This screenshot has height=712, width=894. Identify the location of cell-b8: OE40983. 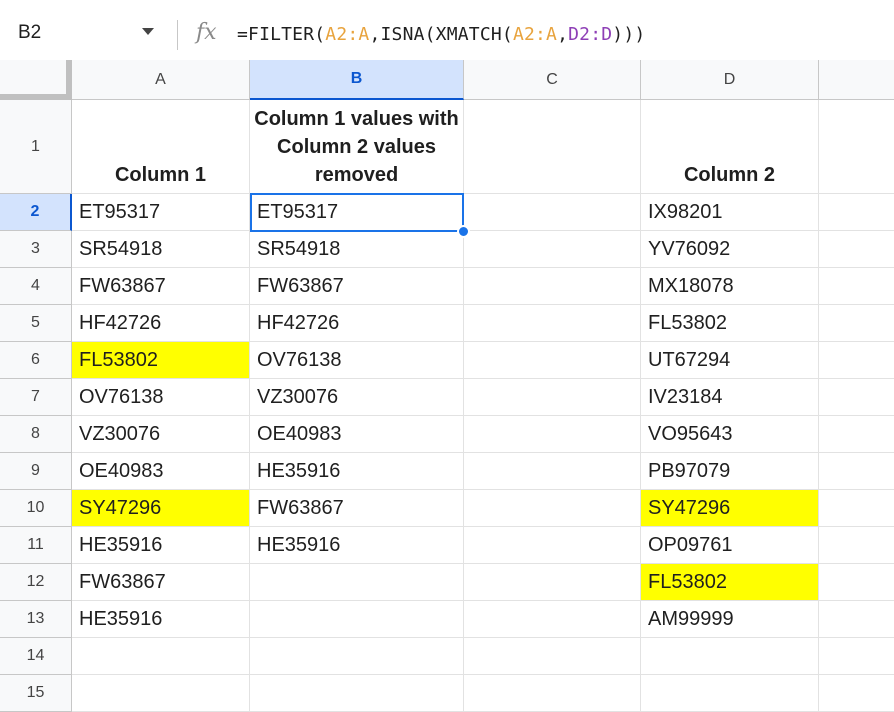
(357, 434).